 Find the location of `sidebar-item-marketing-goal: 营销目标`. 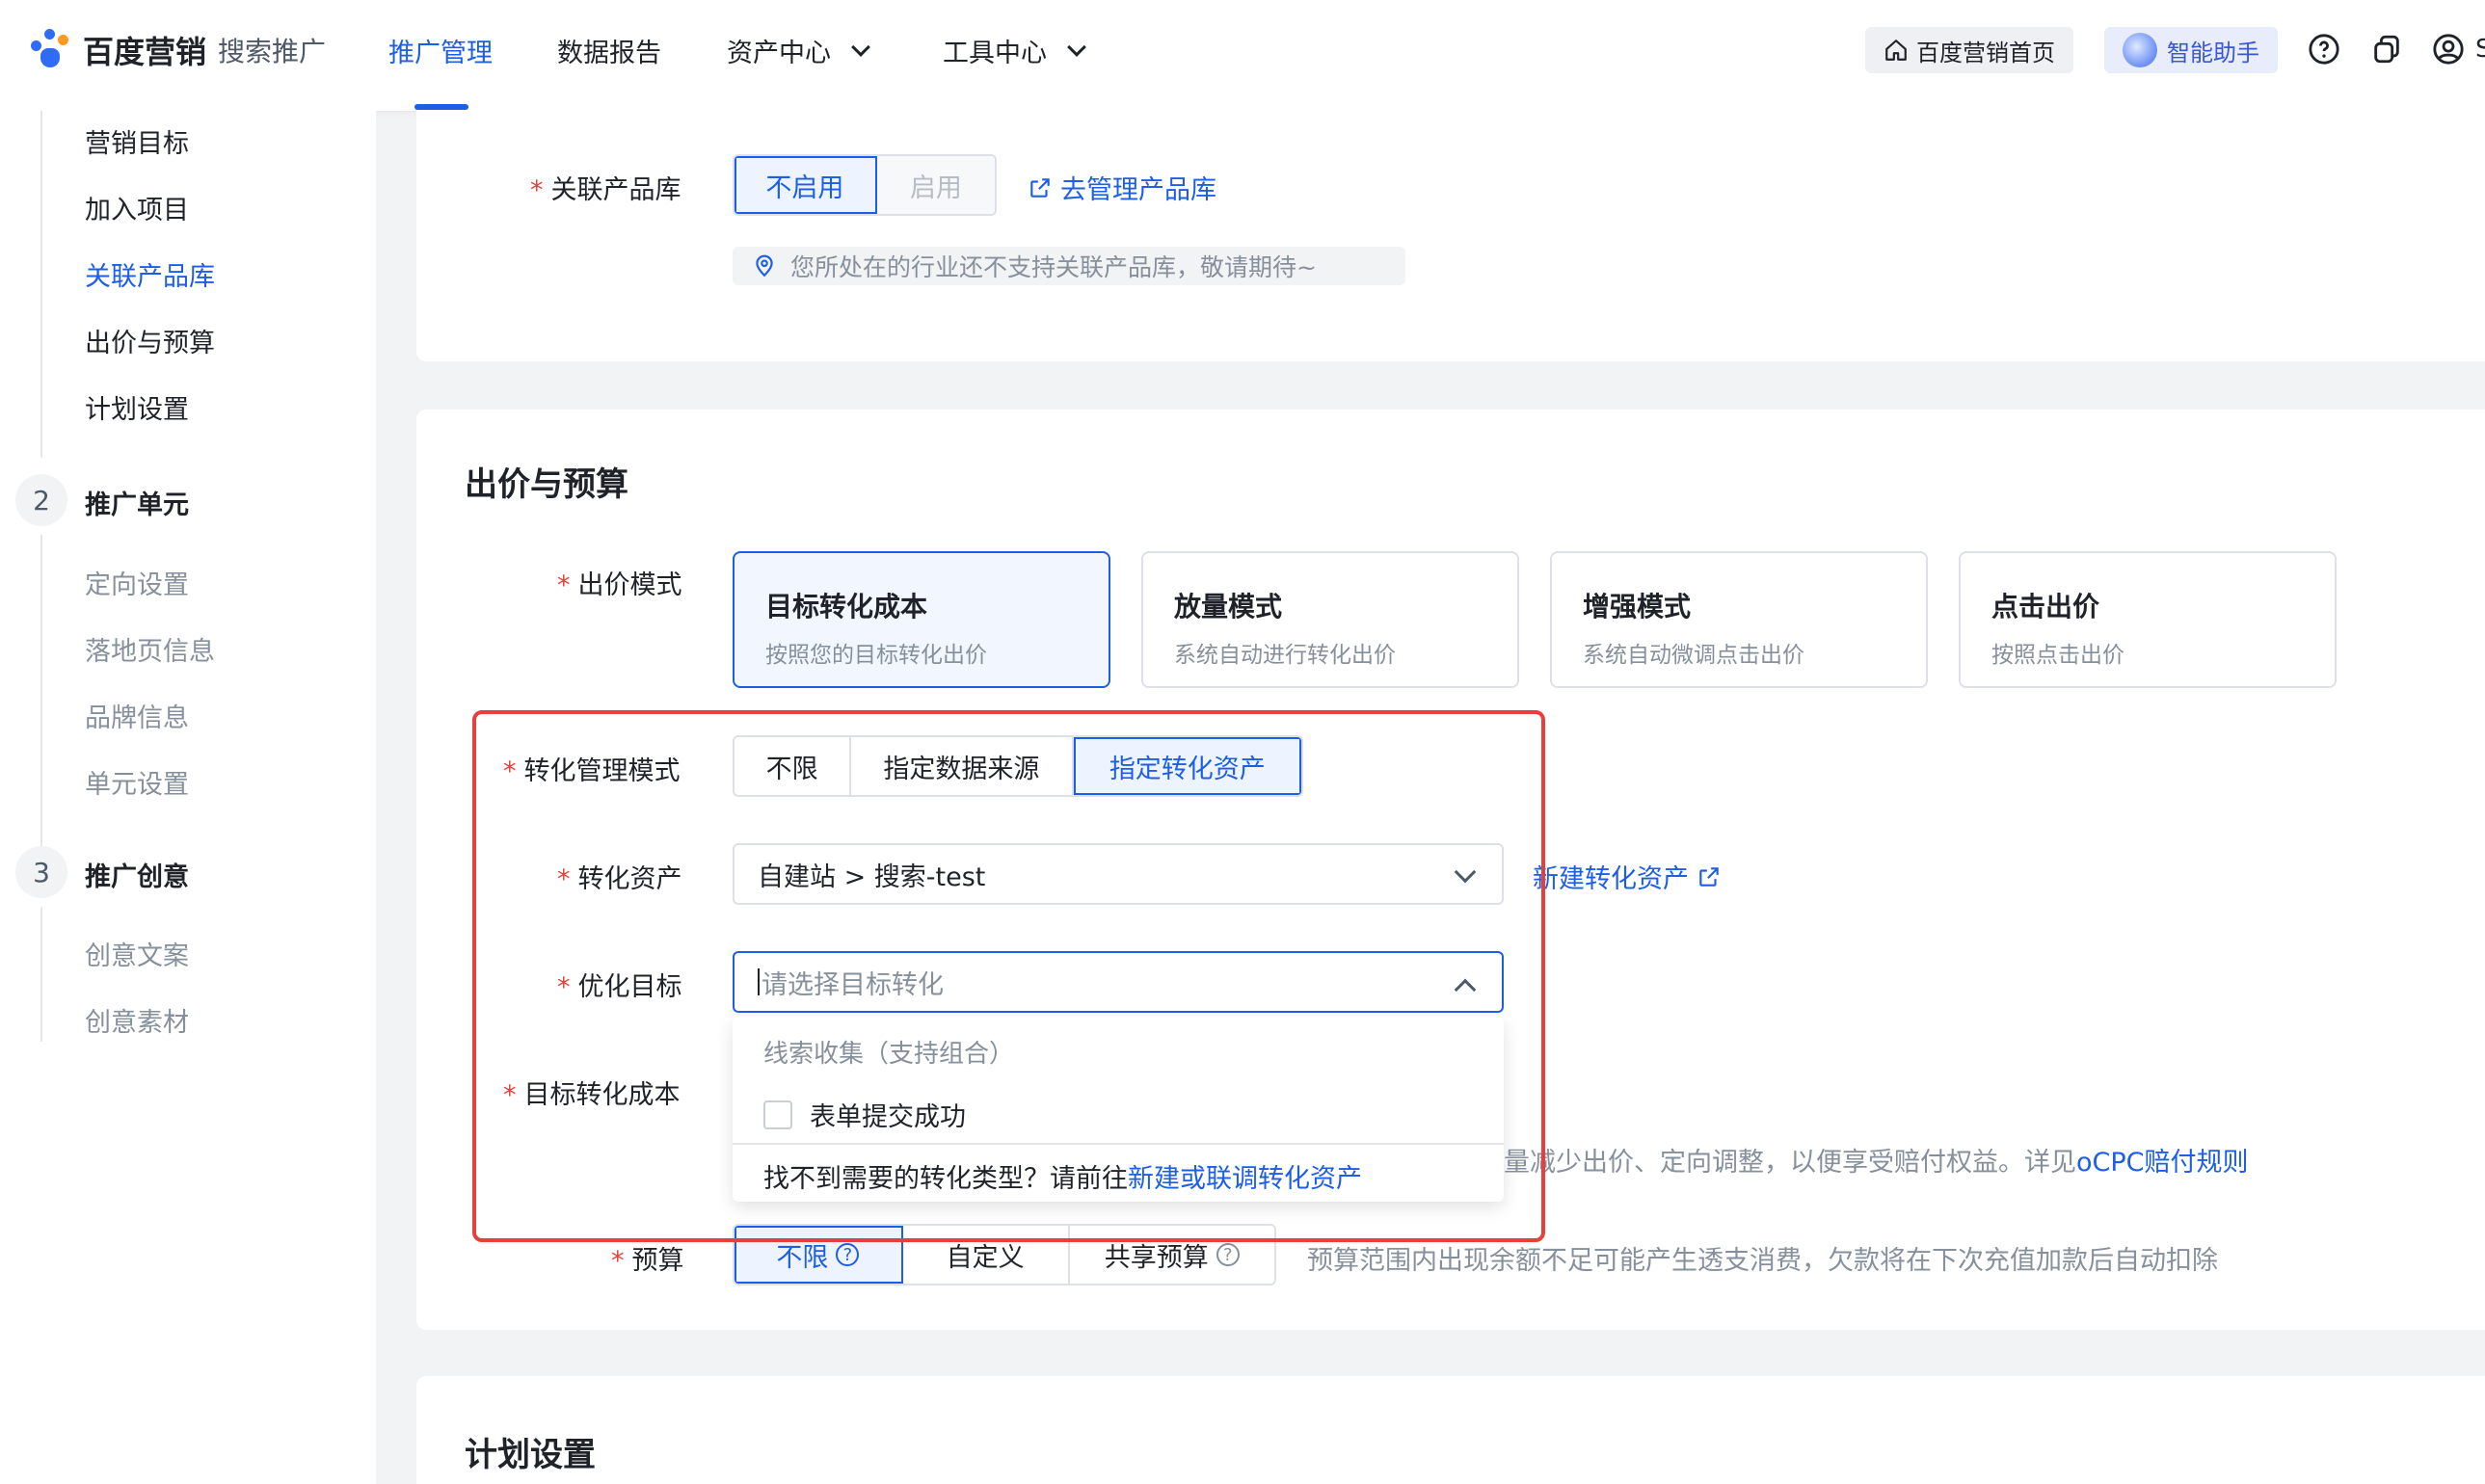

sidebar-item-marketing-goal: 营销目标 is located at coordinates (137, 141).